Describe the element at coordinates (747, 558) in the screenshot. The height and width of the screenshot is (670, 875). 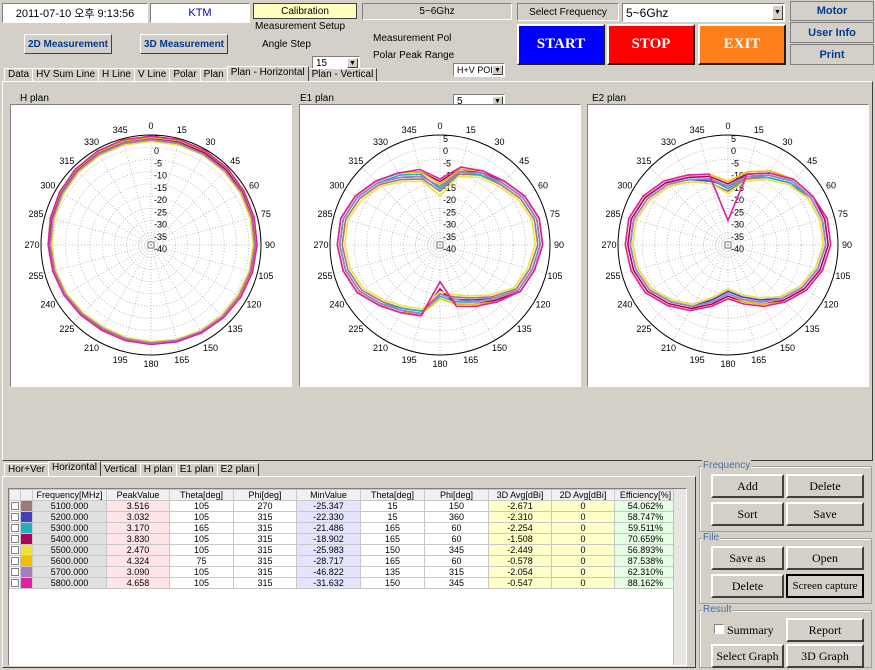
I see `save-as-button: Save as` at that location.